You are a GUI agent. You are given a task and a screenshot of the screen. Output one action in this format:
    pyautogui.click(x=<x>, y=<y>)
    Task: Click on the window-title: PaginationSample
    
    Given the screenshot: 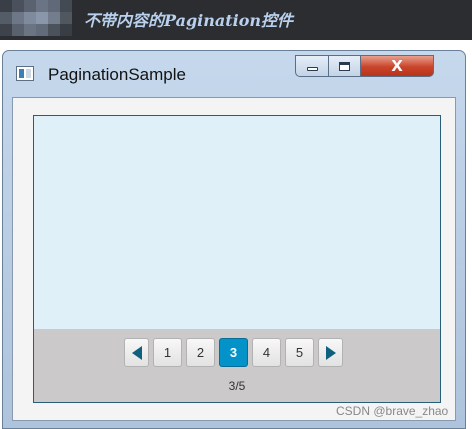 What is the action you would take?
    pyautogui.click(x=117, y=74)
    